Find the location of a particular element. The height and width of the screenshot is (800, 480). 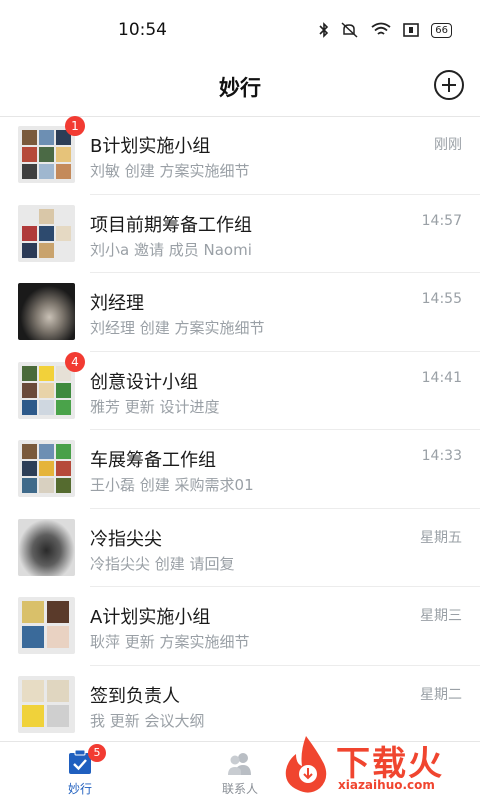

watermark-logo: 下载火 xiazaihuo.com is located at coordinates (373, 764).